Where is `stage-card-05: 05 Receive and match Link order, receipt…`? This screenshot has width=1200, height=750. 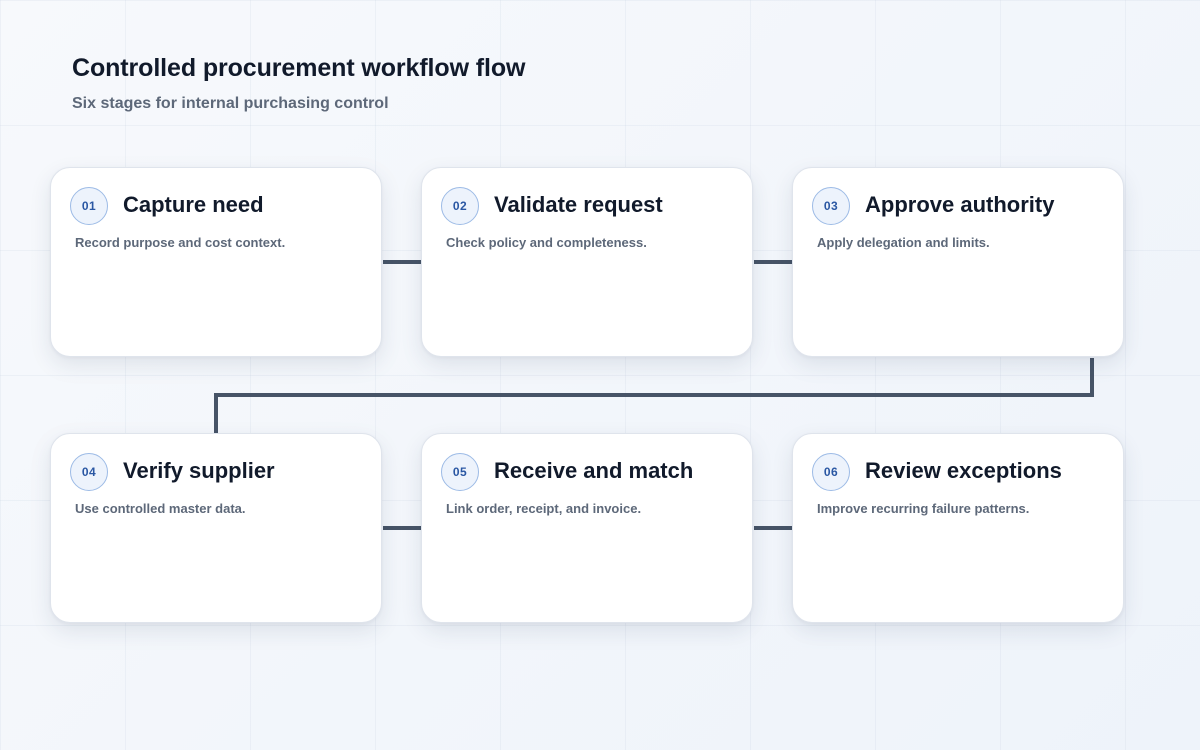
stage-card-05: 05 Receive and match Link order, receipt… is located at coordinates (587, 528).